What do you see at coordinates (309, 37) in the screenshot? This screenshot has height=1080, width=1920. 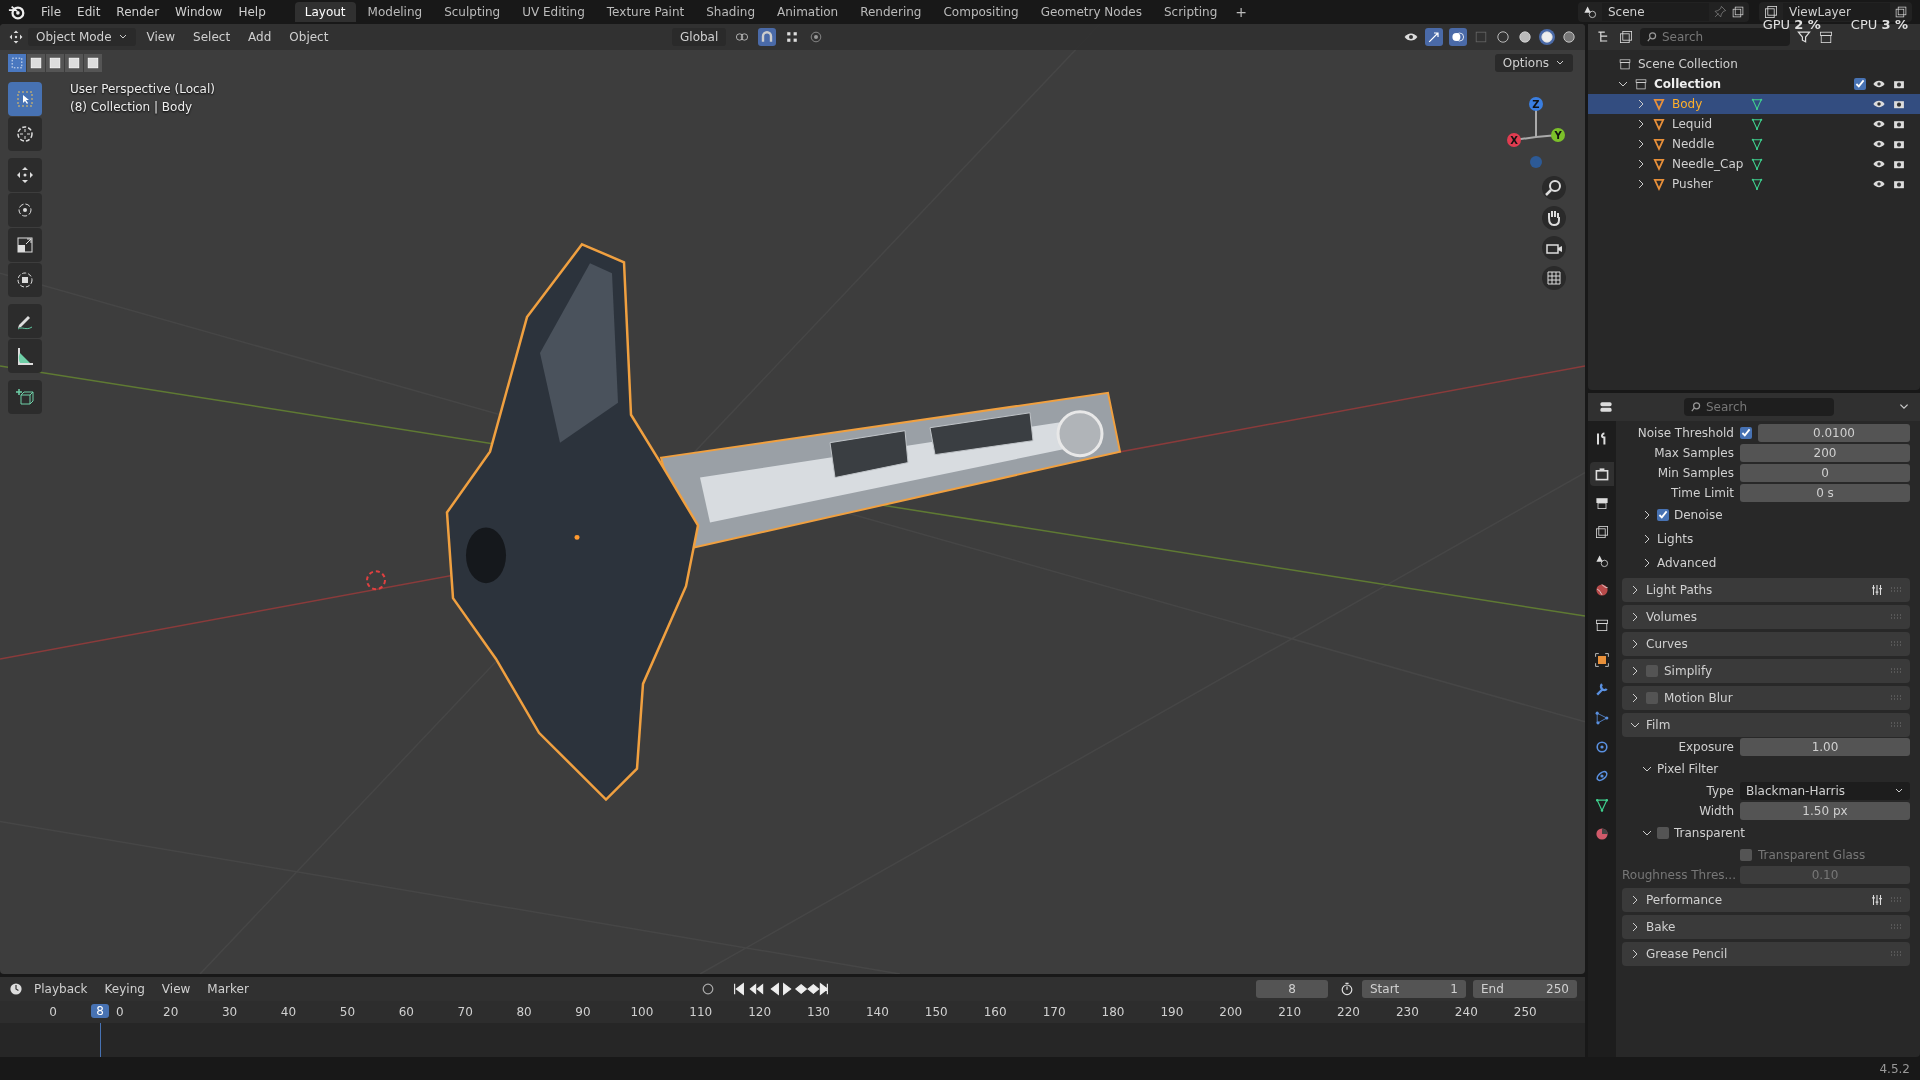 I see `menu-item: Object` at bounding box center [309, 37].